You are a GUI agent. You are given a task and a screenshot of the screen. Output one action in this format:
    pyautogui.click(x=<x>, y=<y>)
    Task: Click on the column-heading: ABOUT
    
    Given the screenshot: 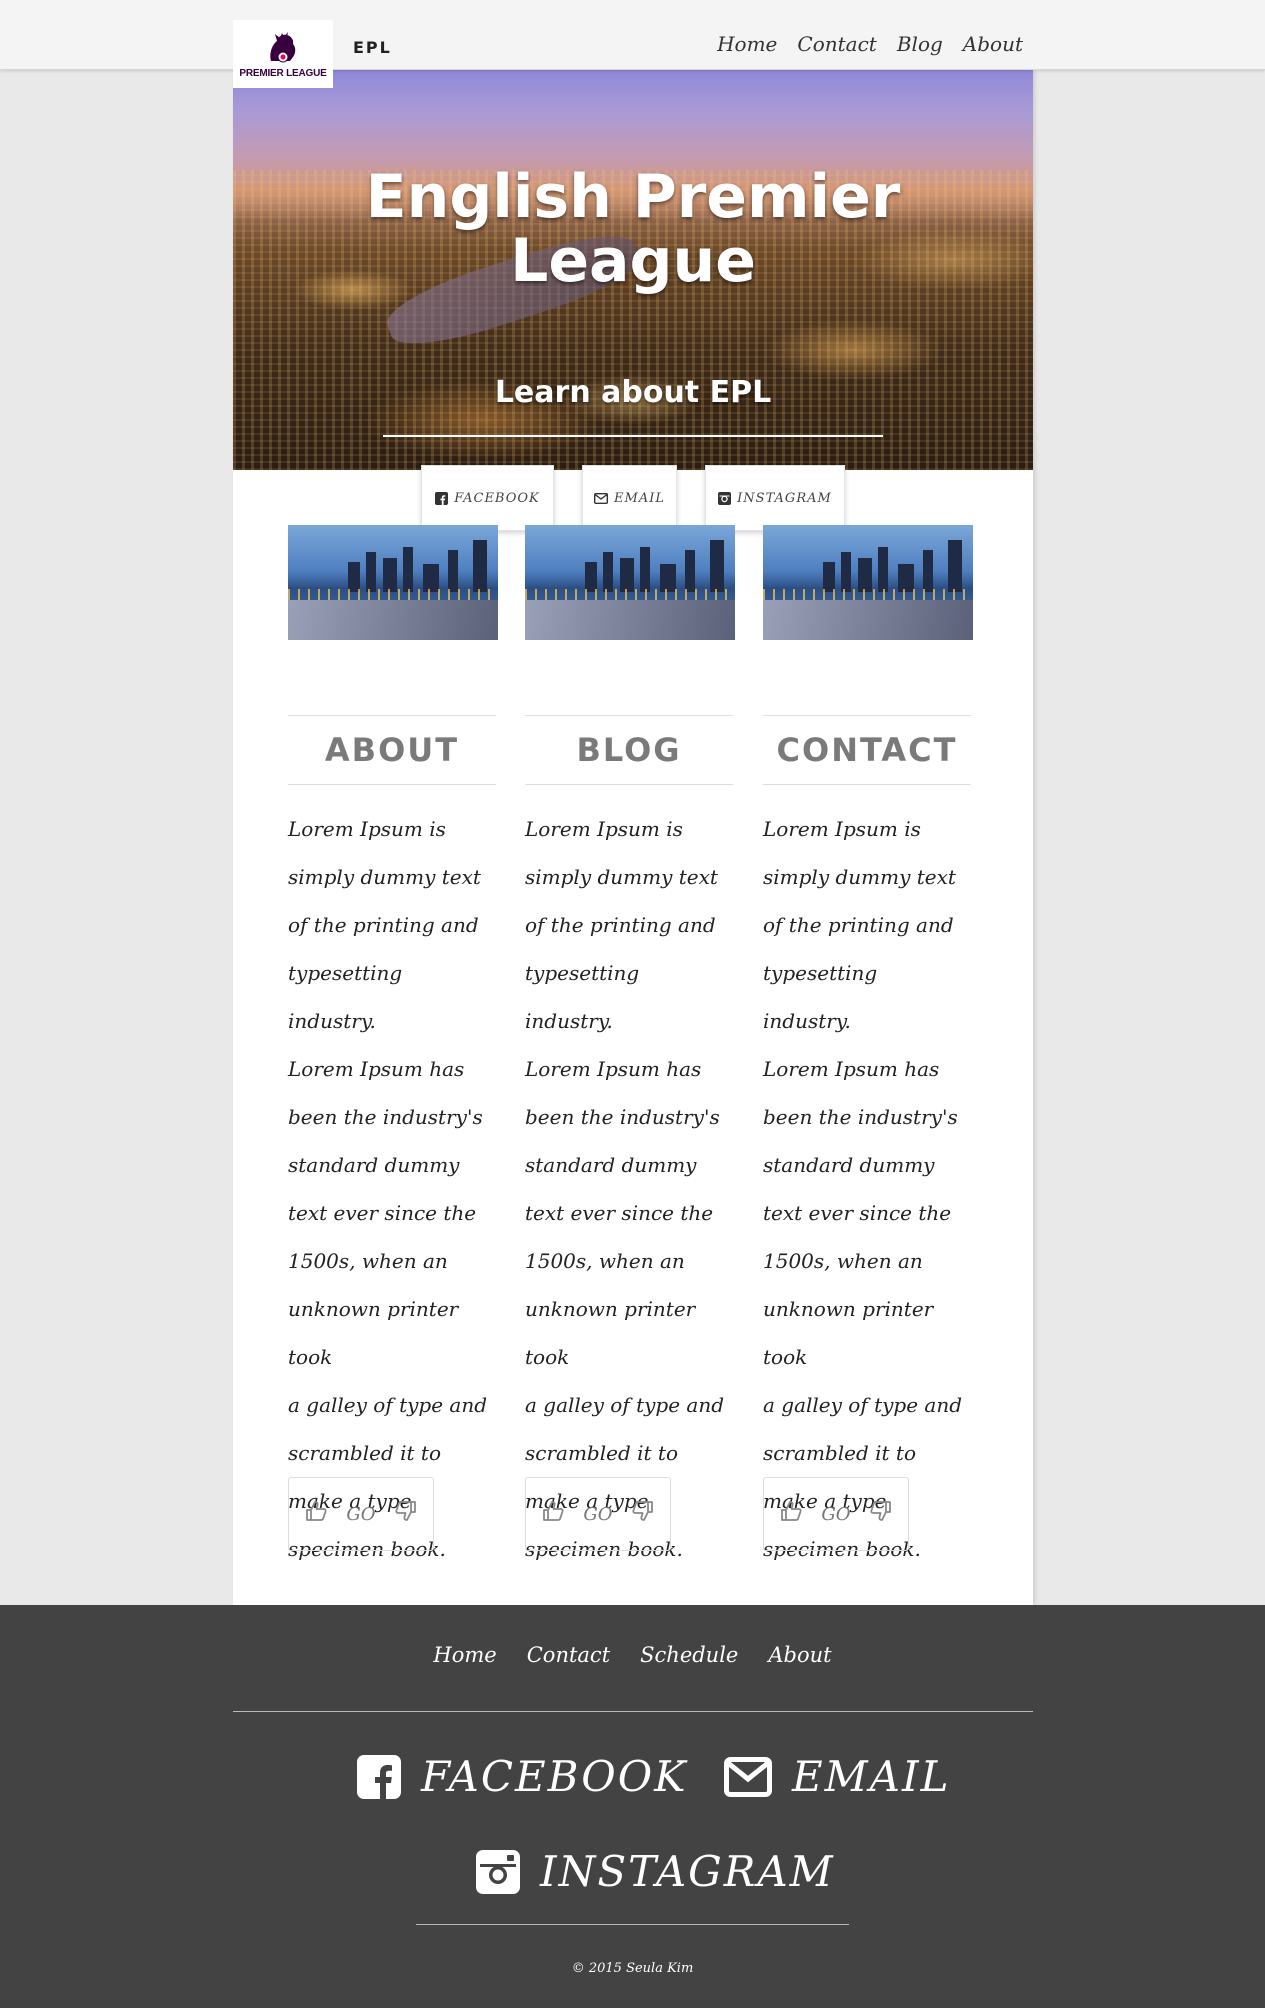 What is the action you would take?
    pyautogui.click(x=392, y=750)
    